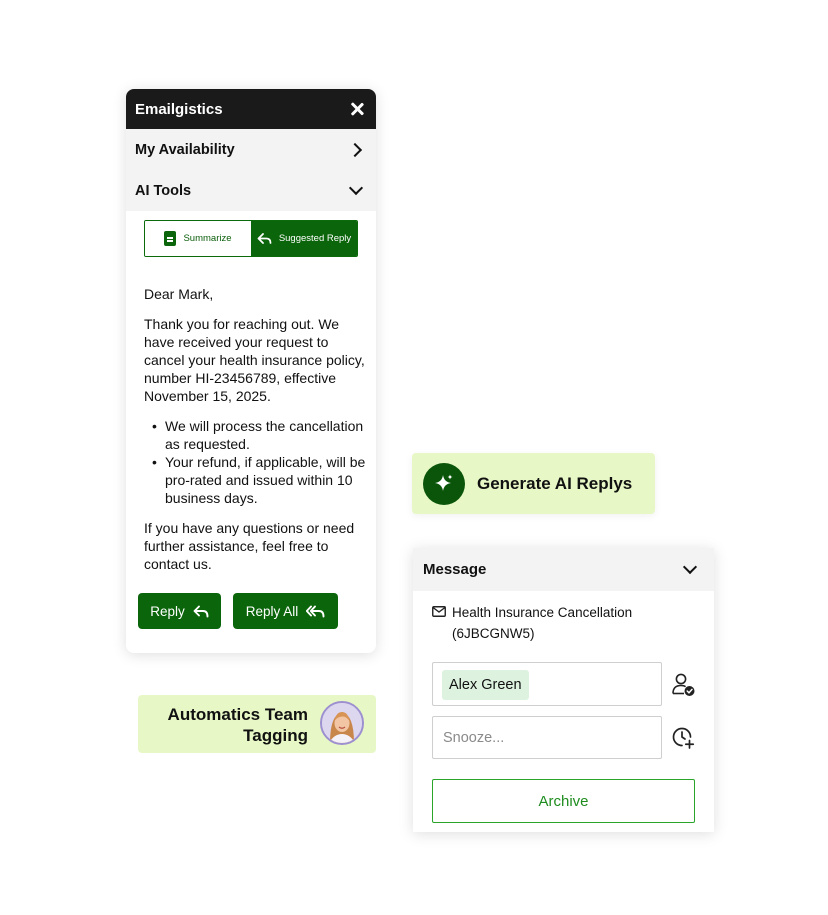 The height and width of the screenshot is (915, 828). I want to click on generate-ai-replies-badge: Generate AI Replys, so click(533, 483).